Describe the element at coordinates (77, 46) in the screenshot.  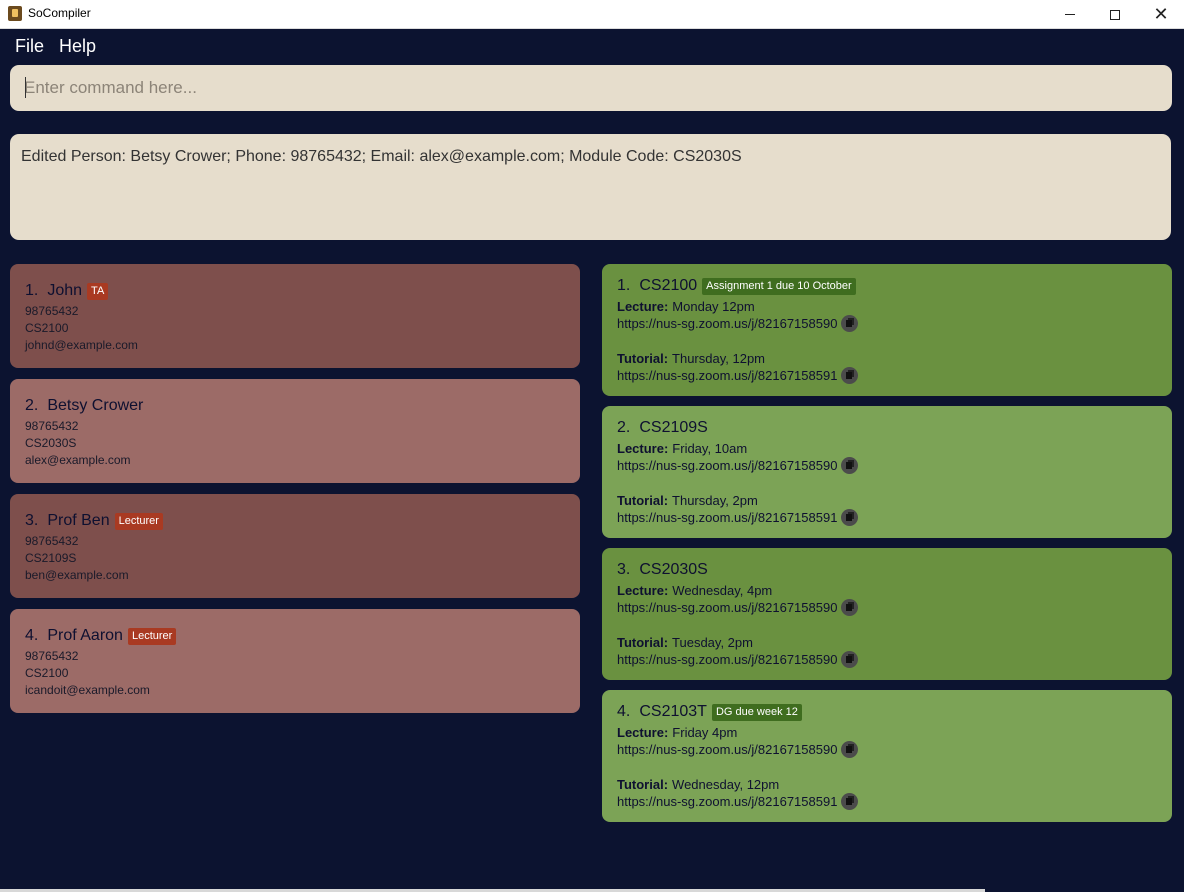
I see `menu-help: Help` at that location.